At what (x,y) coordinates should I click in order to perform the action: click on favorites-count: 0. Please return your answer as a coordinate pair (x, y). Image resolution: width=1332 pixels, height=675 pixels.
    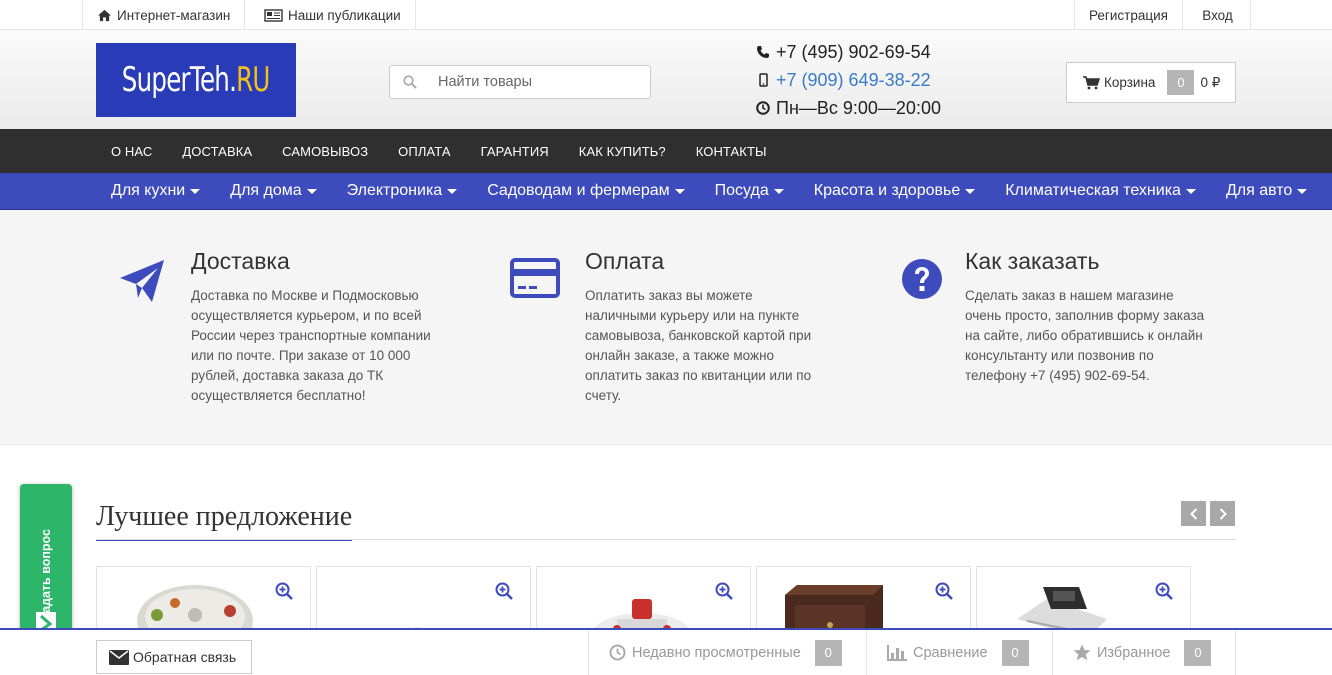
    Looking at the image, I should click on (1198, 652).